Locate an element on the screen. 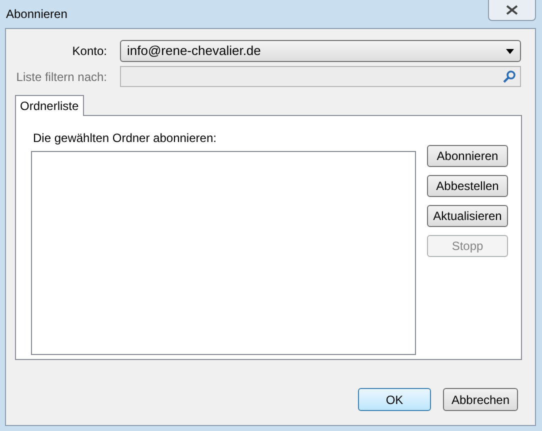  side-button: Abonnieren is located at coordinates (467, 156).